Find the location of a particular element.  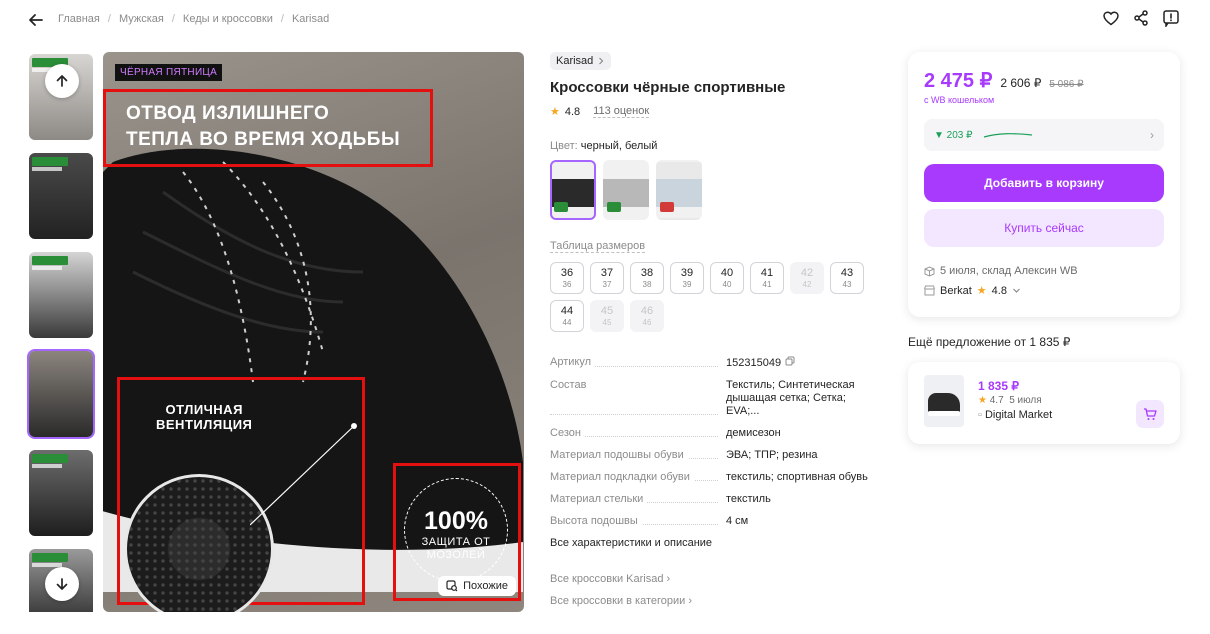

size-eu: 39 is located at coordinates (687, 284).